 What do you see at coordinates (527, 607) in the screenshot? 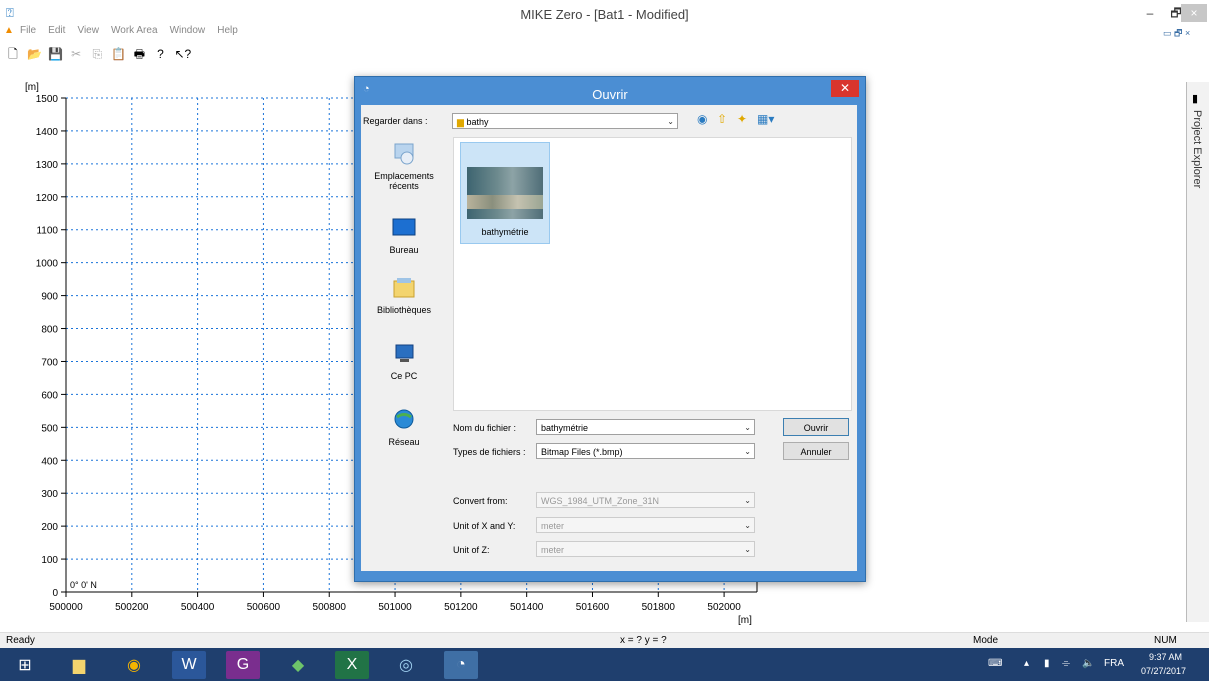
I see `x-tick-label: 501400` at bounding box center [527, 607].